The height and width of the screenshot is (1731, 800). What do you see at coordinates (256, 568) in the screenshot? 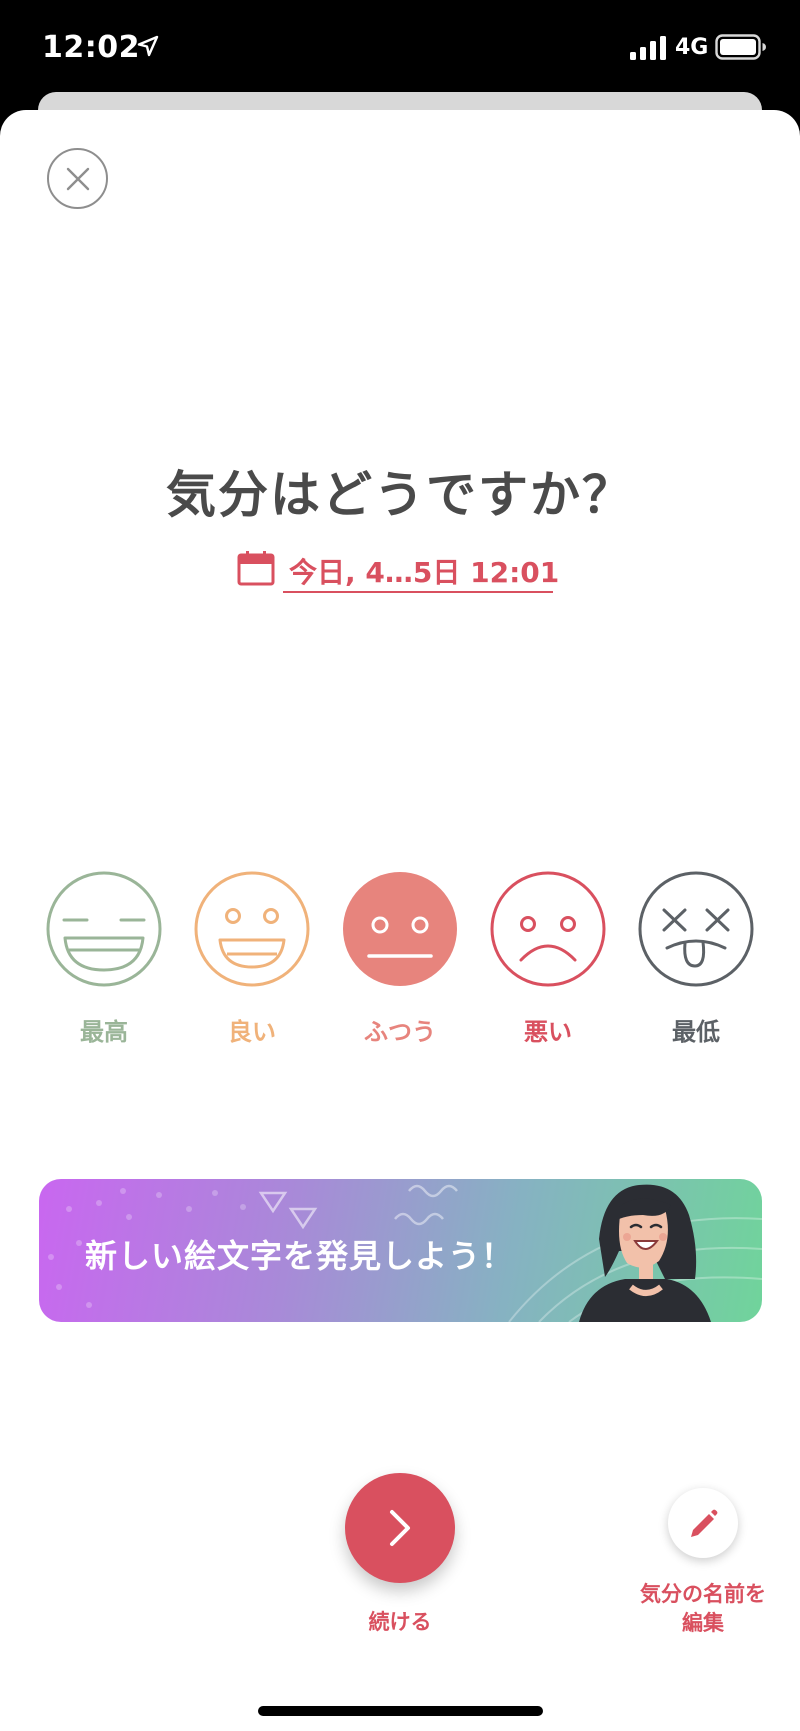
I see `calendar-icon` at bounding box center [256, 568].